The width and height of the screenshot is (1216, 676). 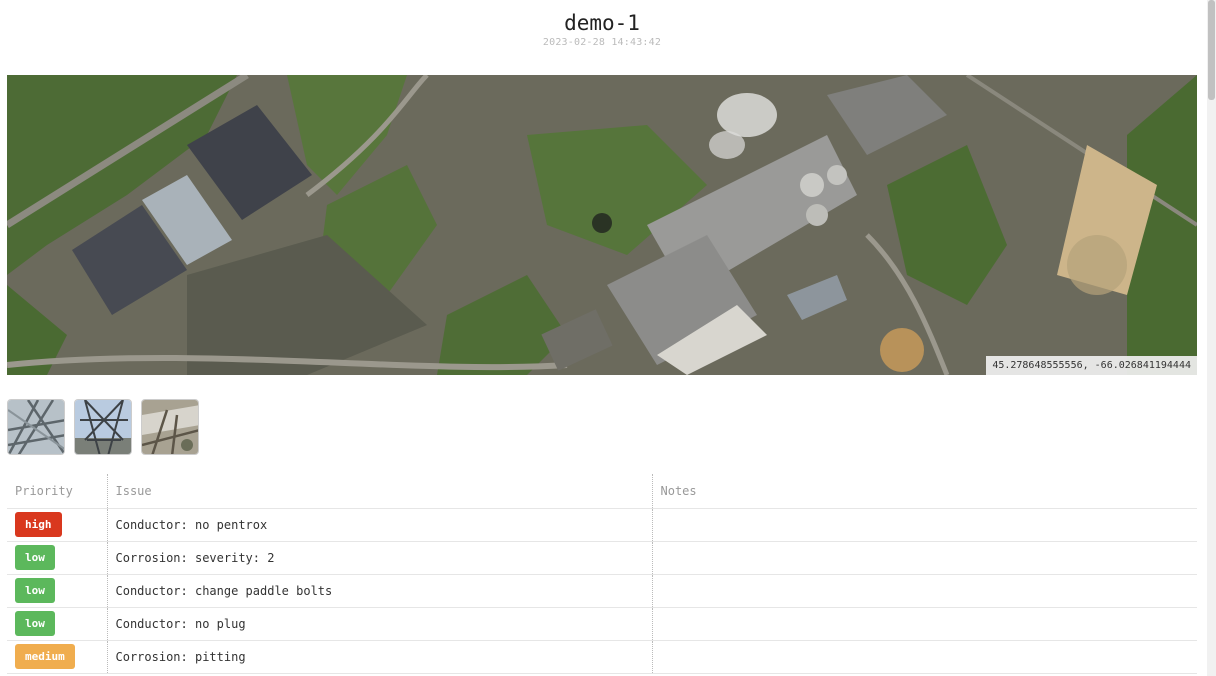 What do you see at coordinates (38, 524) in the screenshot?
I see `priority-badge: high` at bounding box center [38, 524].